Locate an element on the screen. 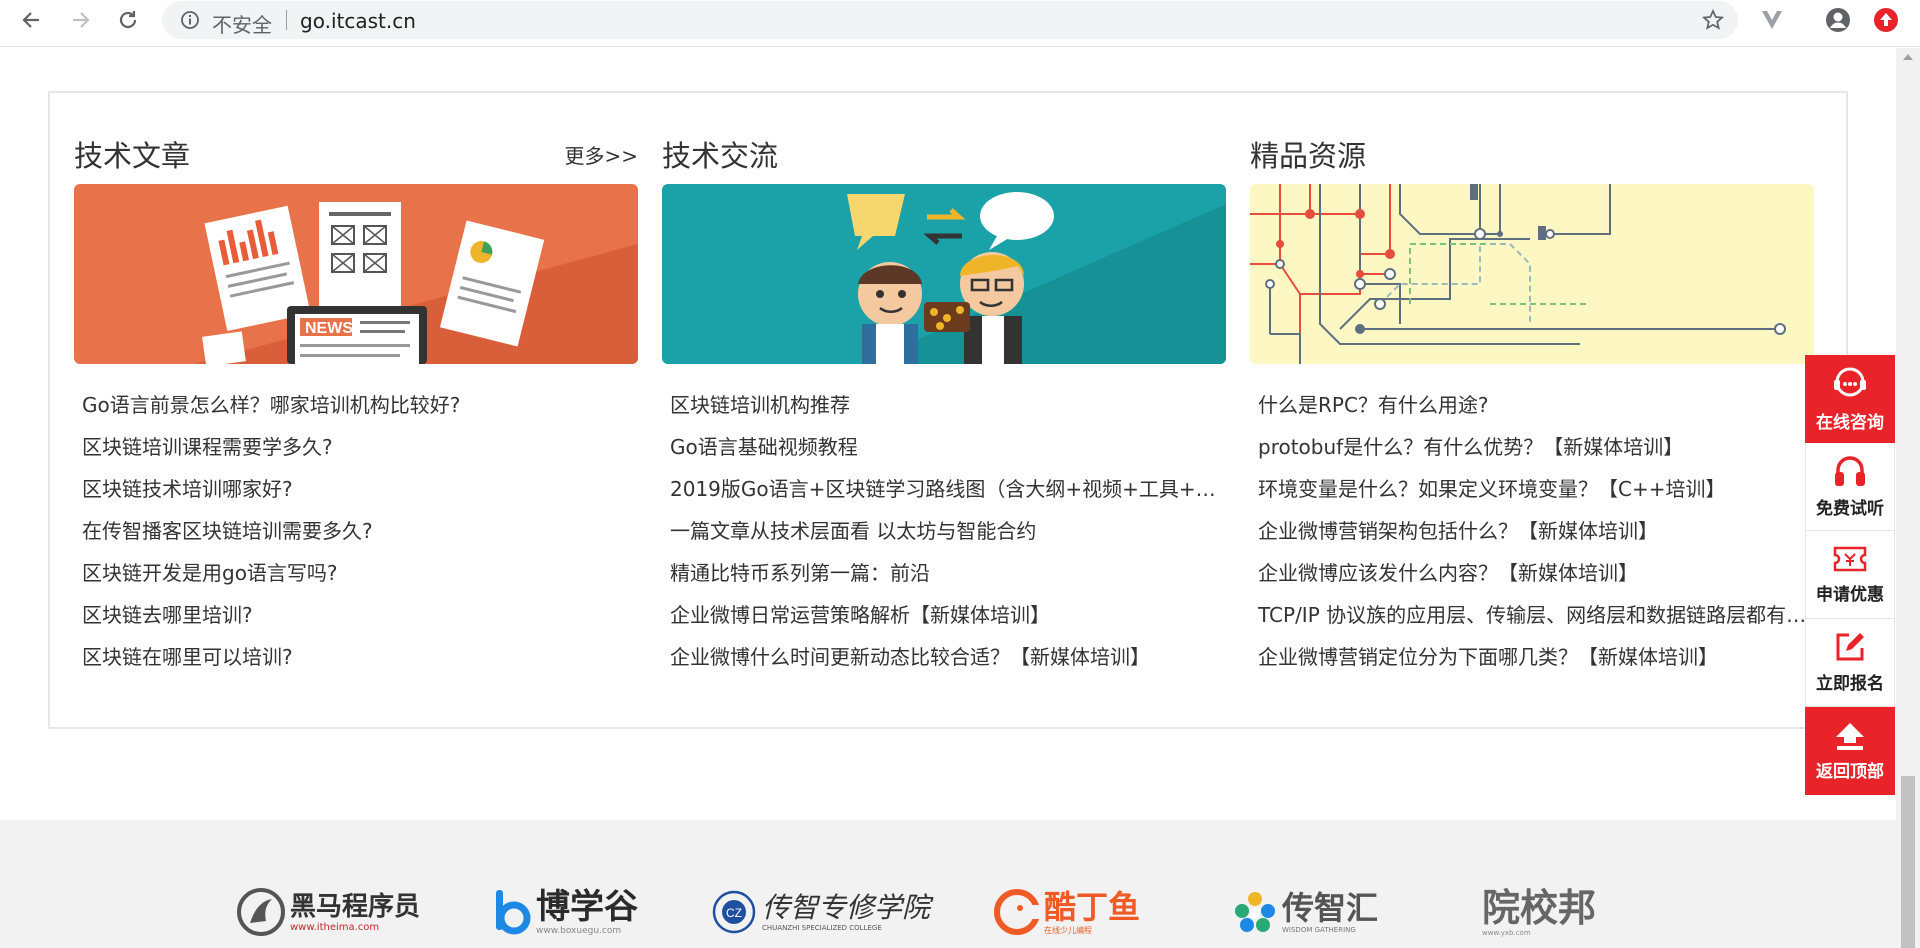 The width and height of the screenshot is (1920, 948). list-item: 企业微博营销架构包括什么？【新媒体培训】 is located at coordinates (1536, 536).